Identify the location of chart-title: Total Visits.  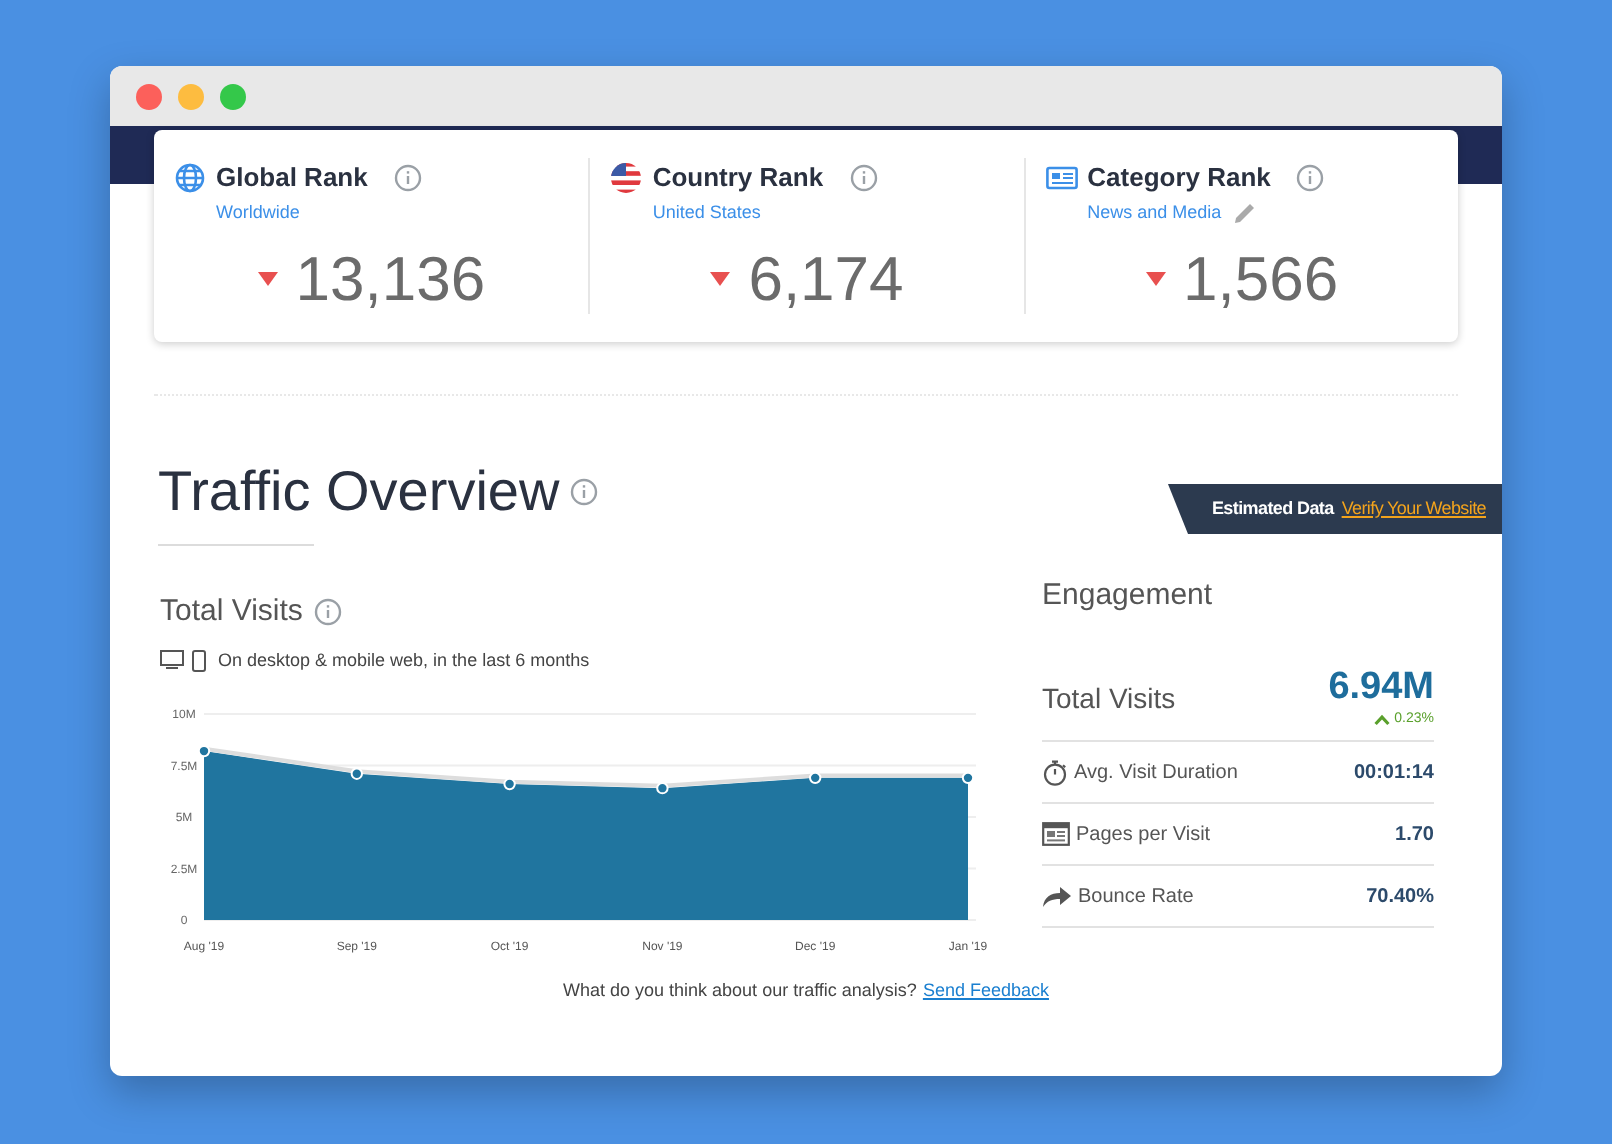
(231, 612).